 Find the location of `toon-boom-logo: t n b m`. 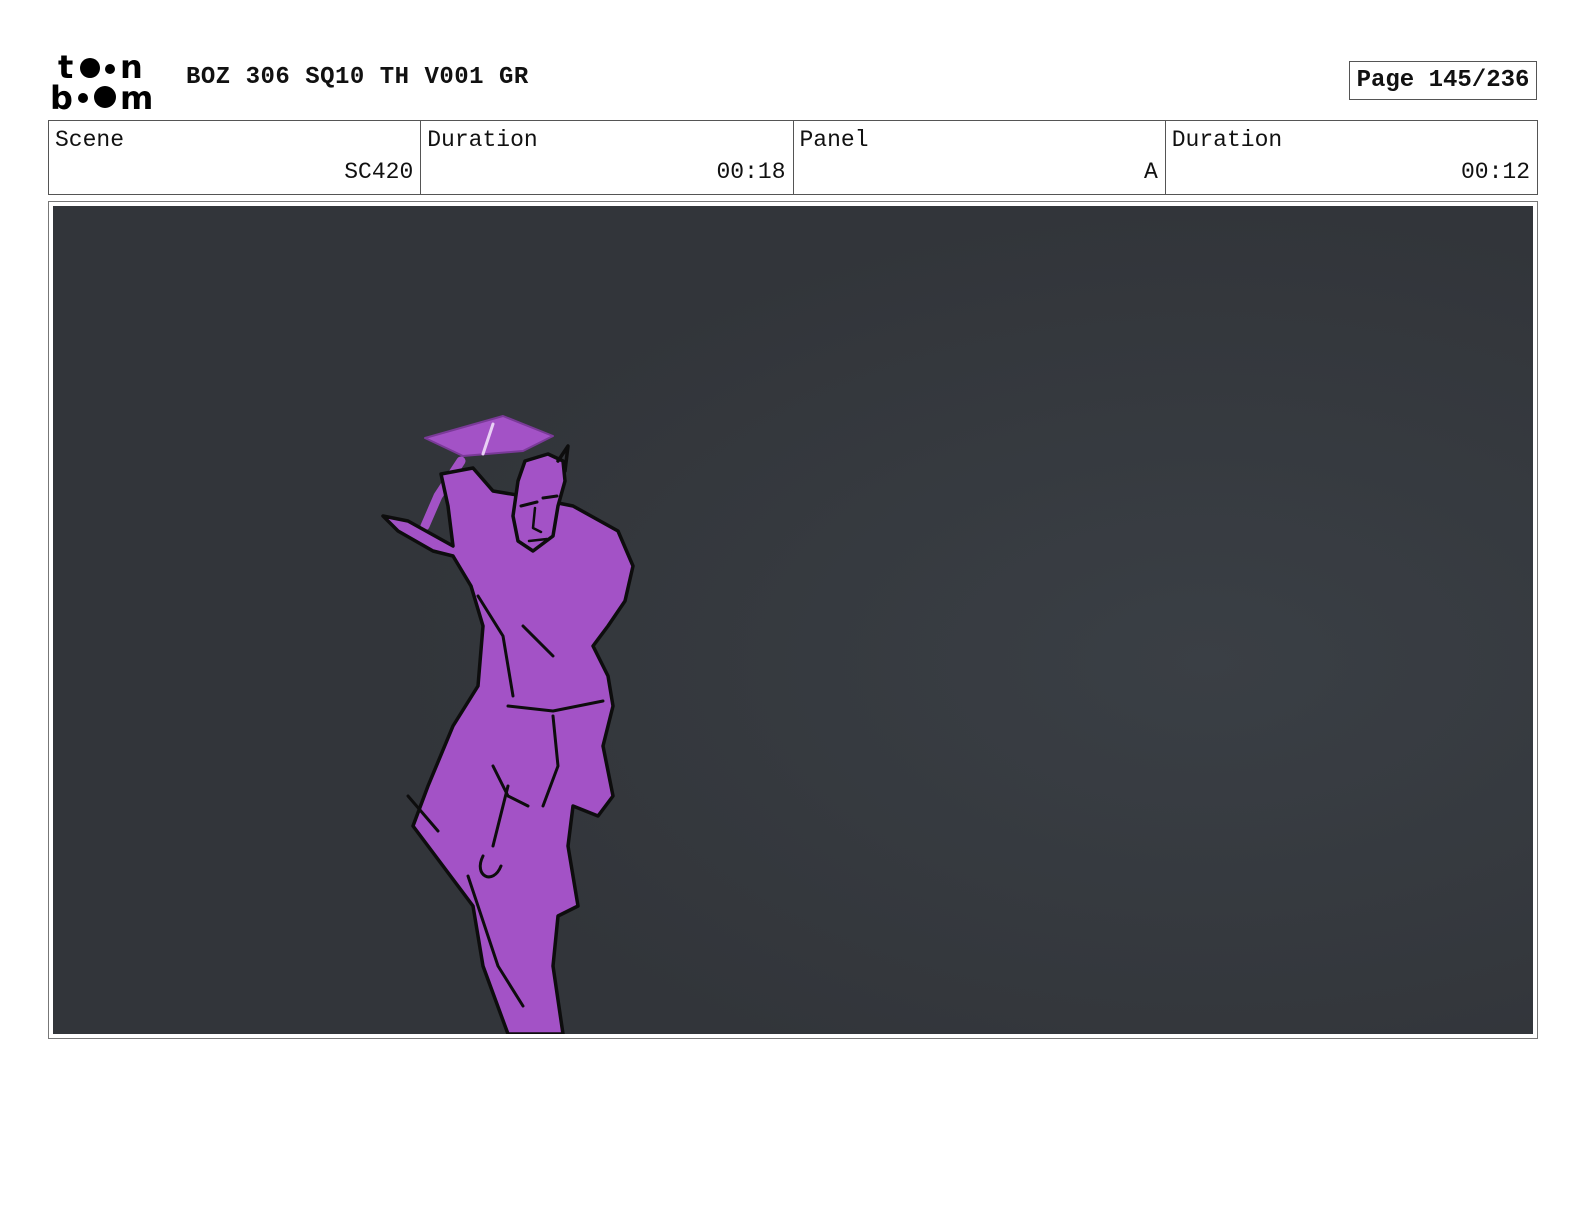

toon-boom-logo: t n b m is located at coordinates (101, 81).